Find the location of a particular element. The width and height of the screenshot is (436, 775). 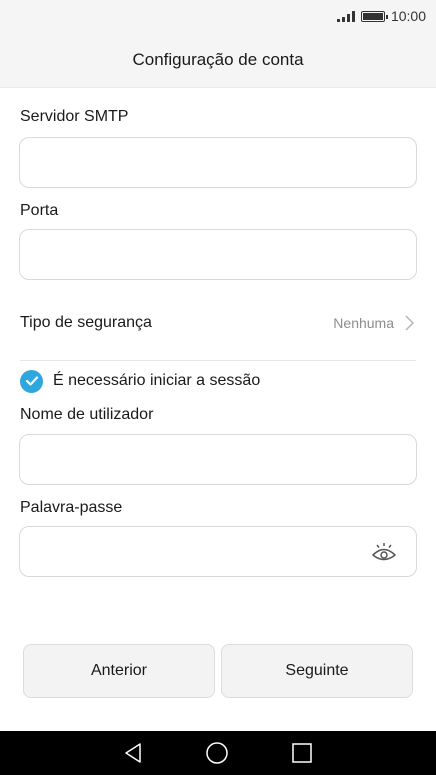

security-type-value: Nenhuma is located at coordinates (363, 323).